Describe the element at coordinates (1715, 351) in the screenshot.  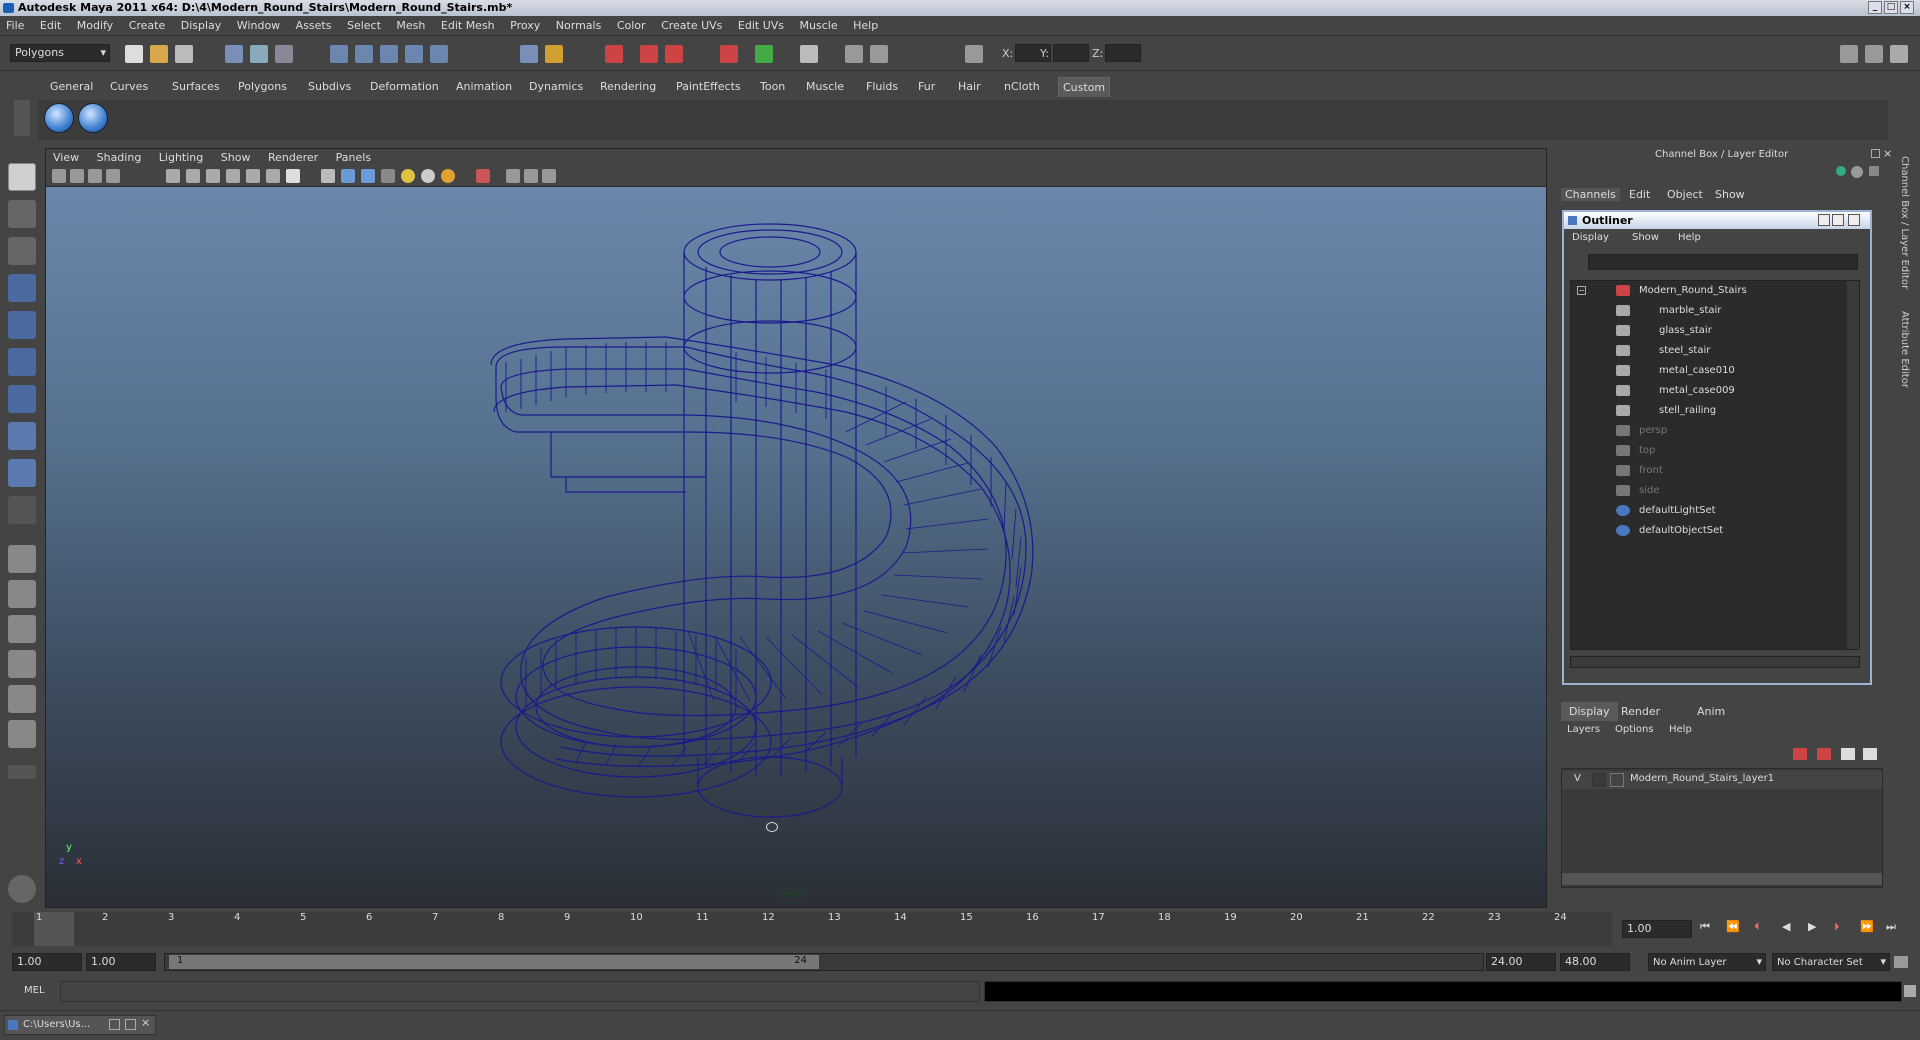
I see `outliner-child-item: steel_stair` at that location.